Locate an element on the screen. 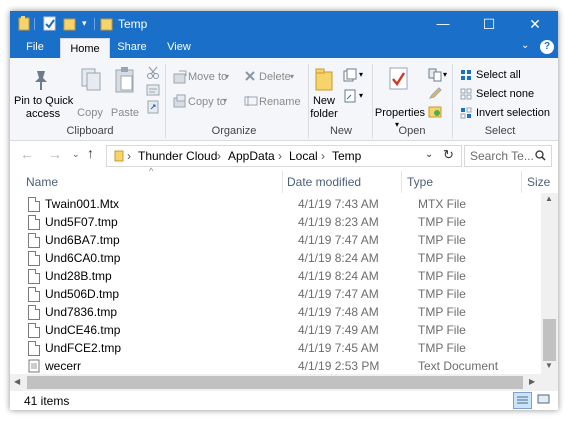 Image resolution: width=570 pixels, height=422 pixels. file-row: UndFCE2.tmp 4/1/19 7:45 AM TMP File is located at coordinates (281, 348).